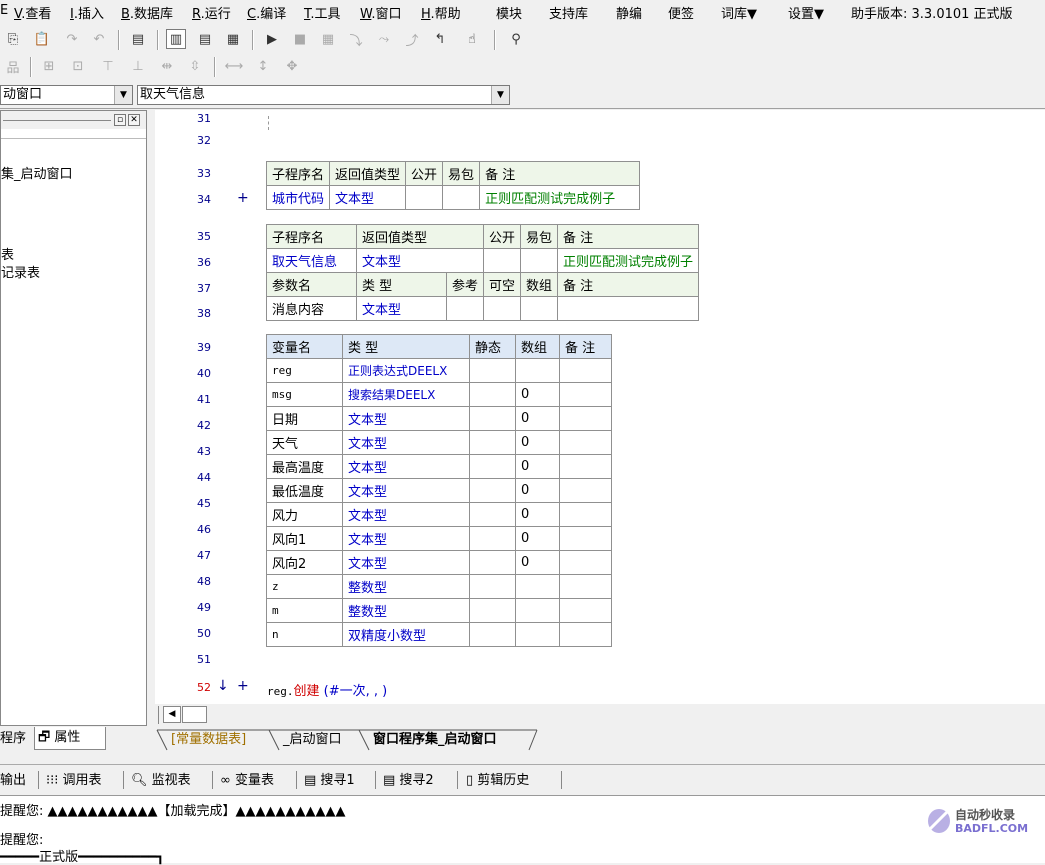  Describe the element at coordinates (4, 10) in the screenshot. I see `menu-edit: E` at that location.